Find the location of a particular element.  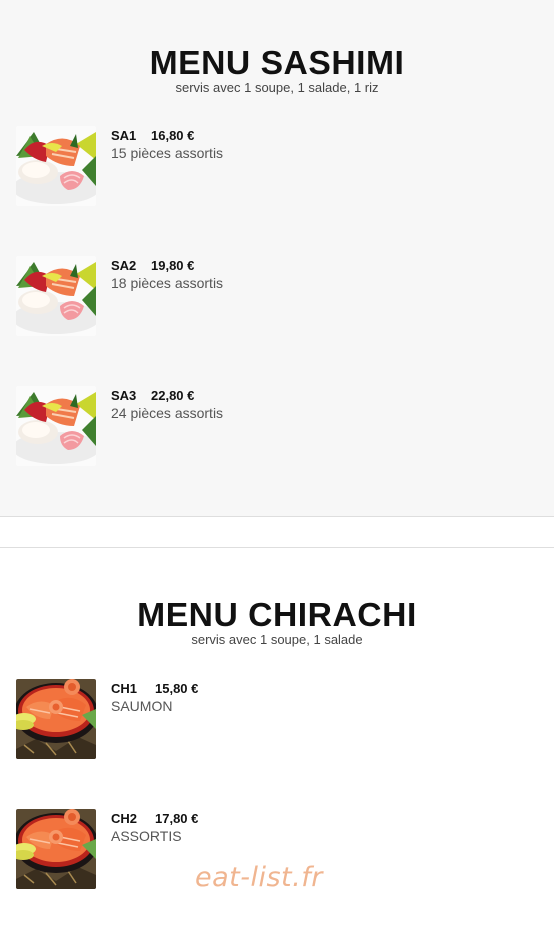

sashimi-subtitle: servis avec 1 soupe, 1 salade, 1 riz is located at coordinates (277, 87).